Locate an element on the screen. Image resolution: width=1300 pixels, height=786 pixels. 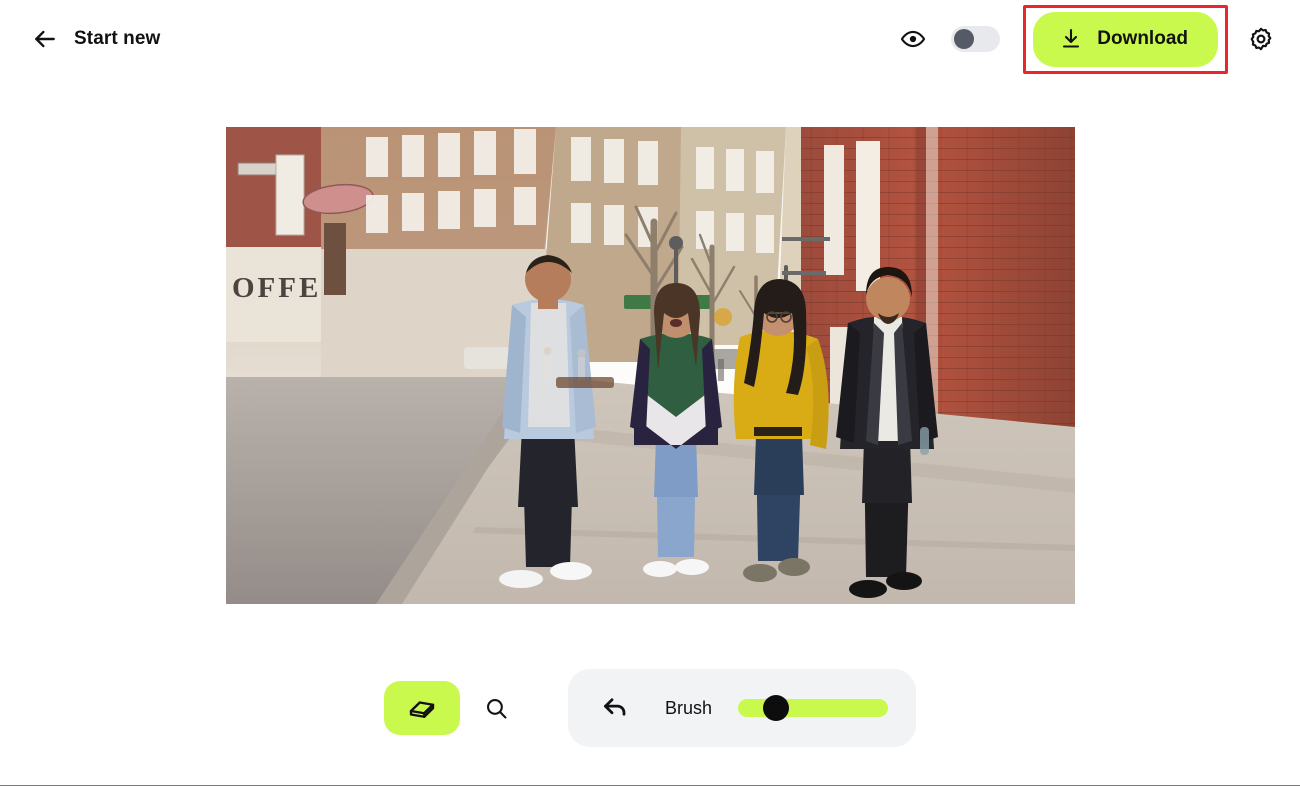
zoom-tool-button is located at coordinates (497, 708).